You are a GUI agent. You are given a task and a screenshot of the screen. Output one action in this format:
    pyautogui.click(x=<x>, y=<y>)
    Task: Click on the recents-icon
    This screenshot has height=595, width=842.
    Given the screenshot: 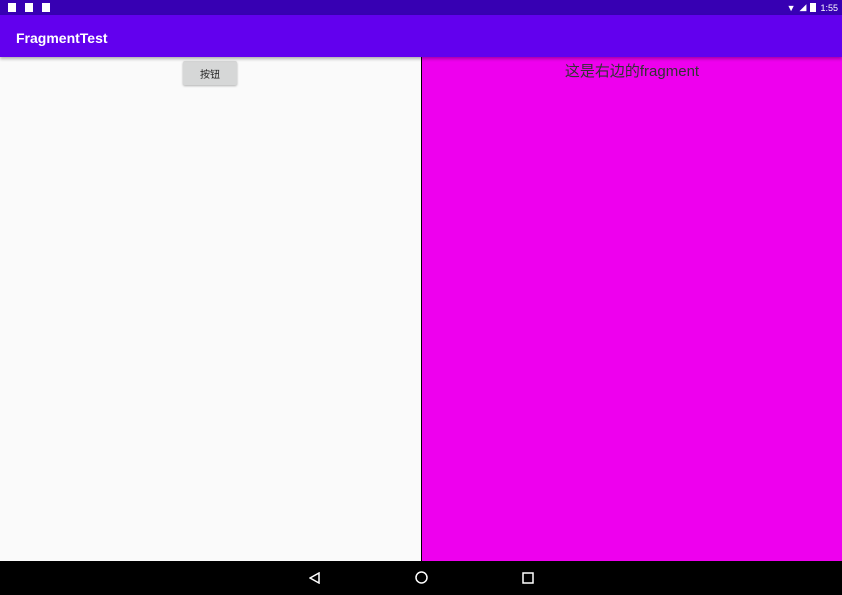 What is the action you would take?
    pyautogui.click(x=528, y=580)
    